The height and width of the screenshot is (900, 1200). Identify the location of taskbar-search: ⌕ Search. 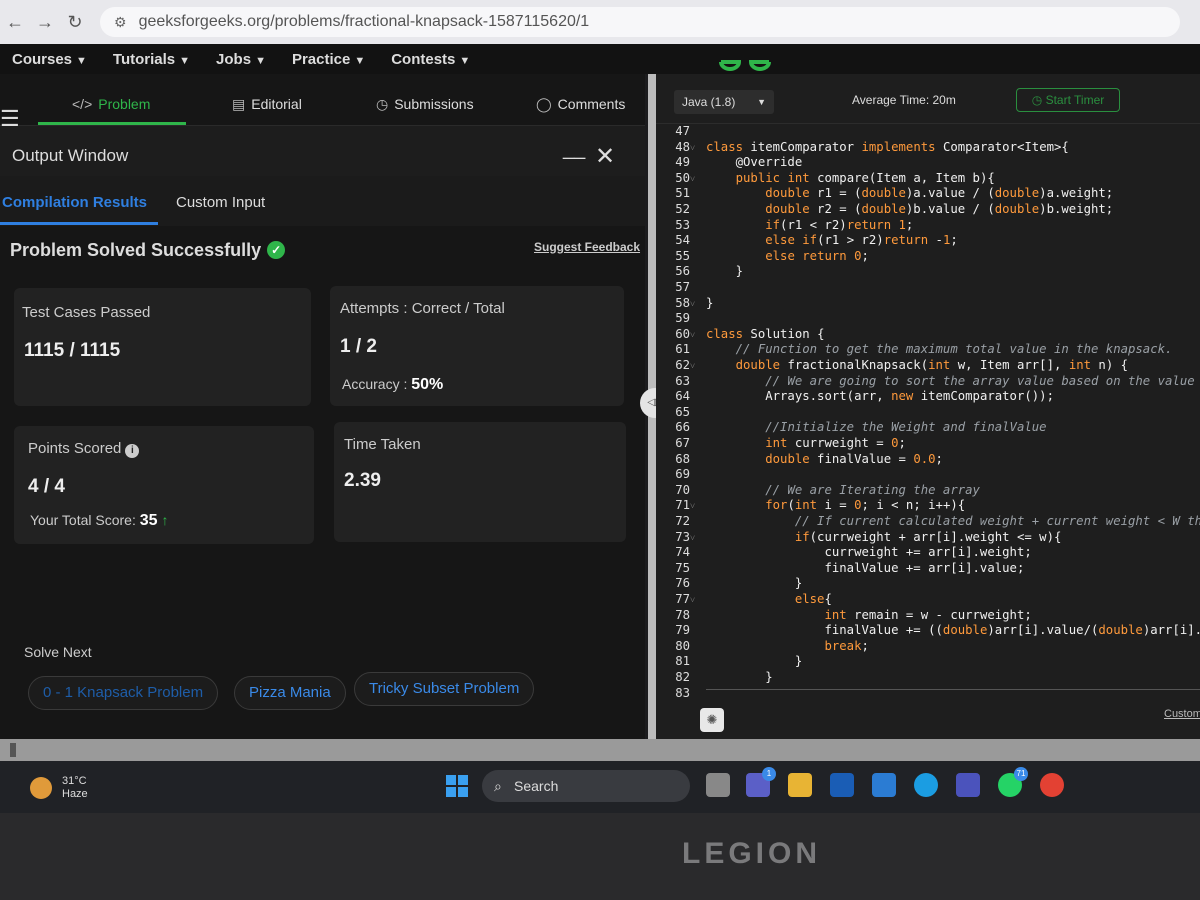
(586, 786).